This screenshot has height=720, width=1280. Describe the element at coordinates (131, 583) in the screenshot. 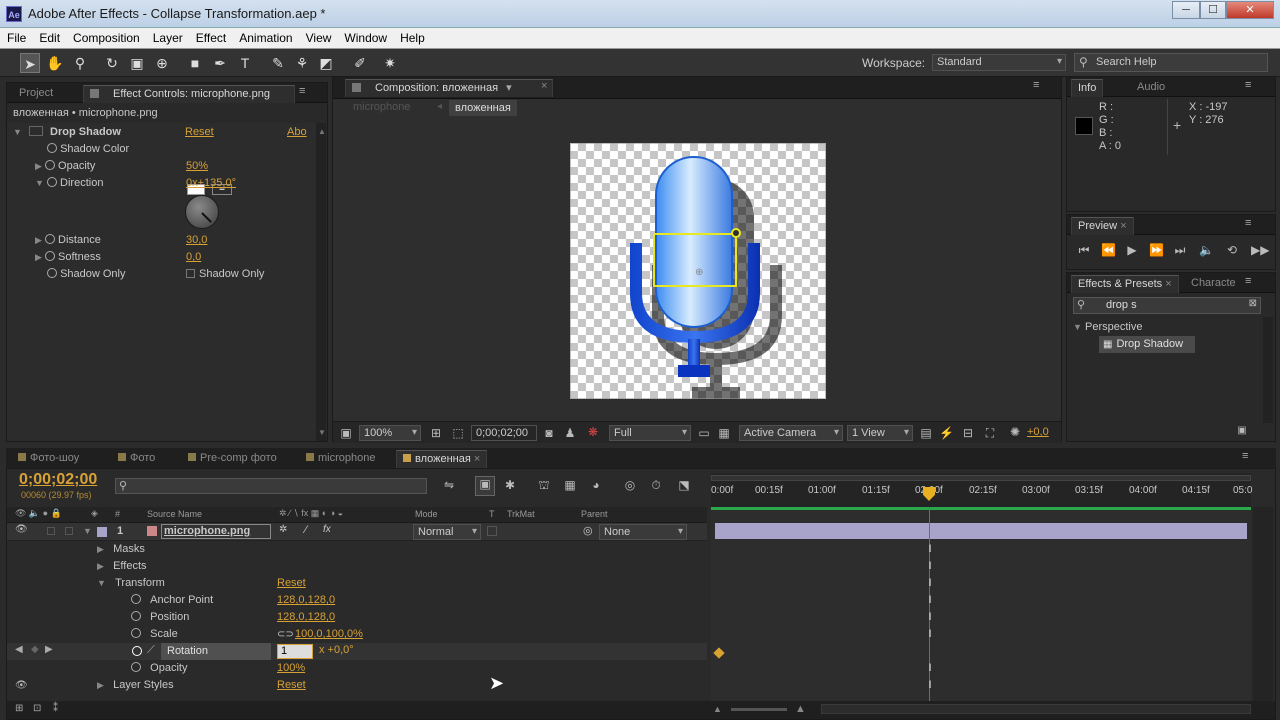

I see `row-transform: ▼ Transform` at that location.